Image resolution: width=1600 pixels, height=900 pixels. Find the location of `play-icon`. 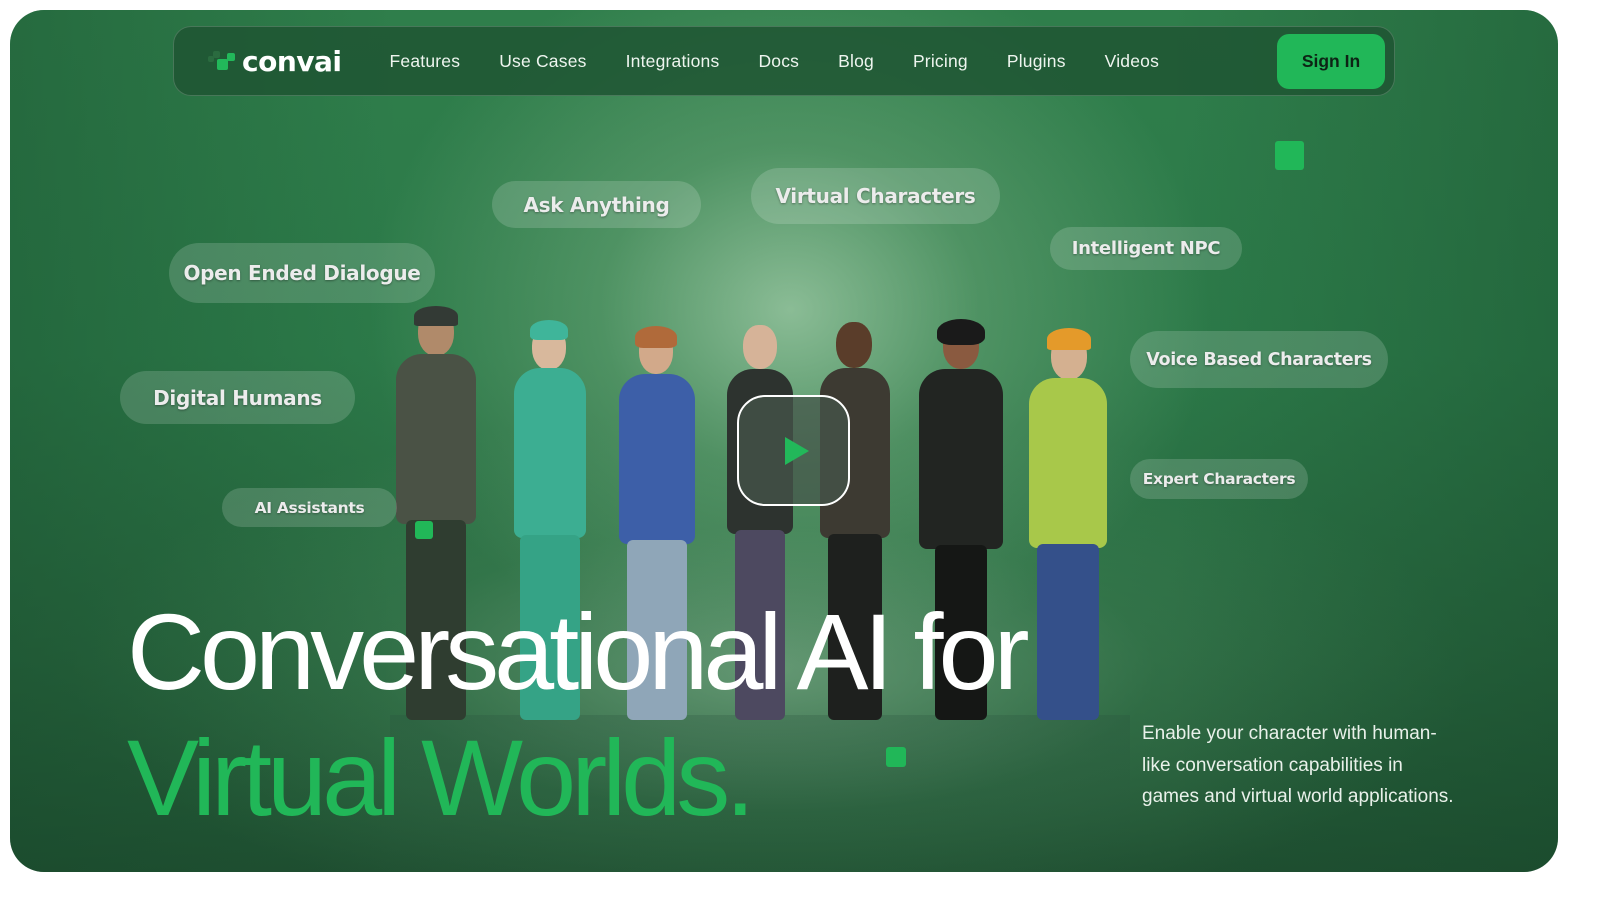

play-icon is located at coordinates (796, 450).